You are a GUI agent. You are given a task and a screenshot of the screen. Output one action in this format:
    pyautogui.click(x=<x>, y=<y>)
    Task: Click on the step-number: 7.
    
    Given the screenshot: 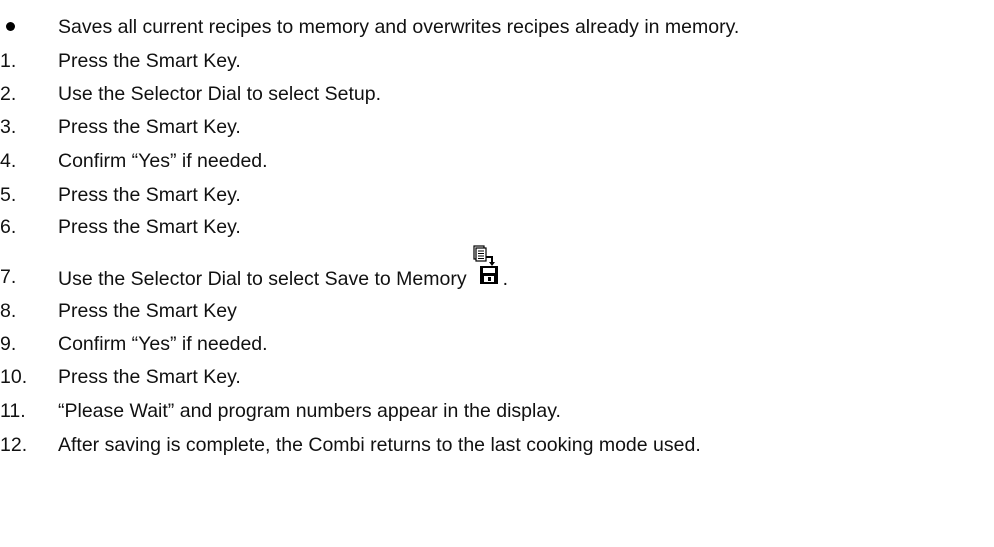 What is the action you would take?
    pyautogui.click(x=8, y=277)
    